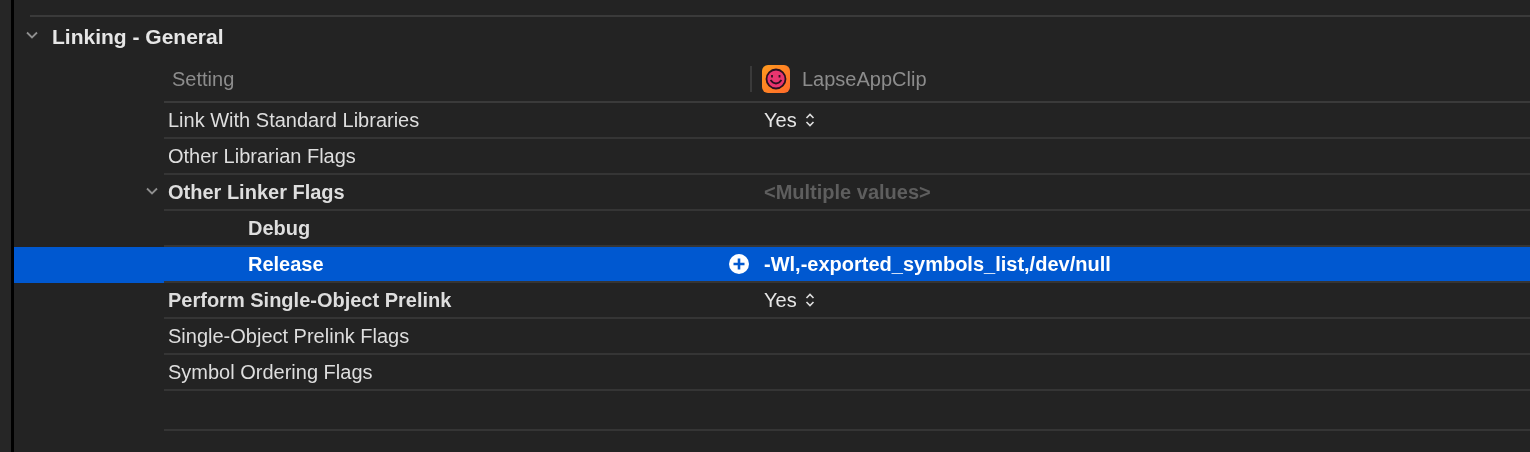 The width and height of the screenshot is (1530, 452). What do you see at coordinates (739, 264) in the screenshot?
I see `add-icon` at bounding box center [739, 264].